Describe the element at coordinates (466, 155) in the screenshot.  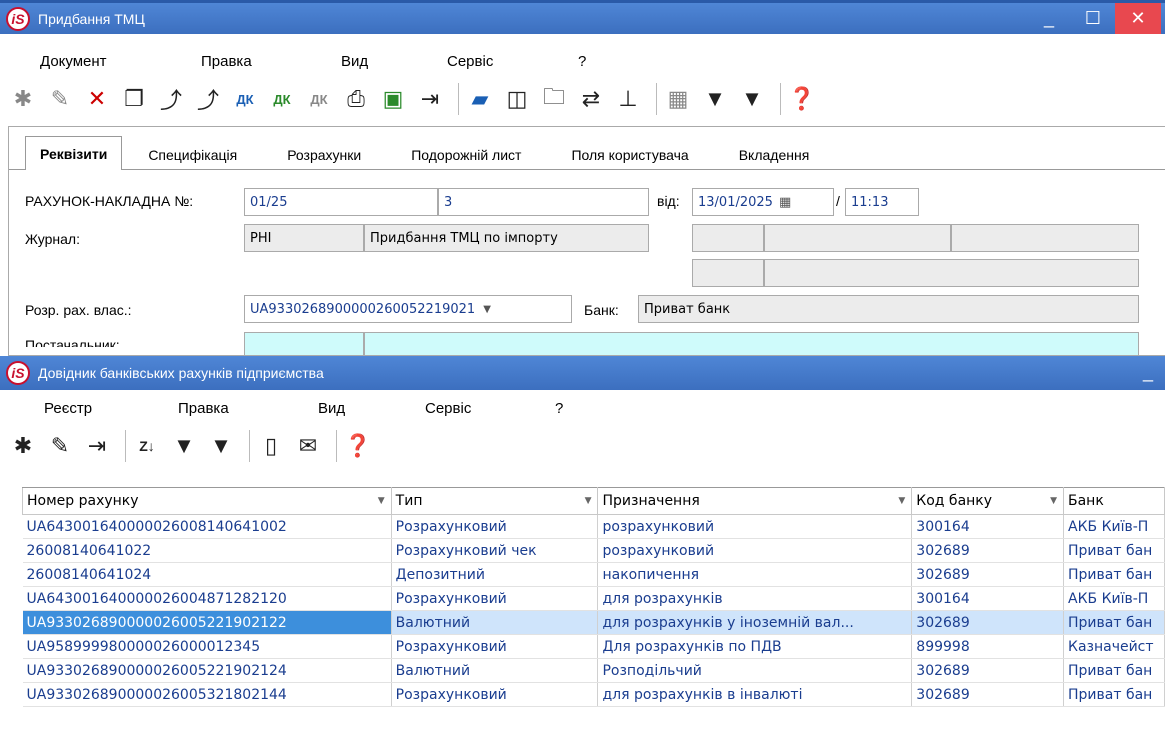
I see `tab-waybill: Подорожній лист` at that location.